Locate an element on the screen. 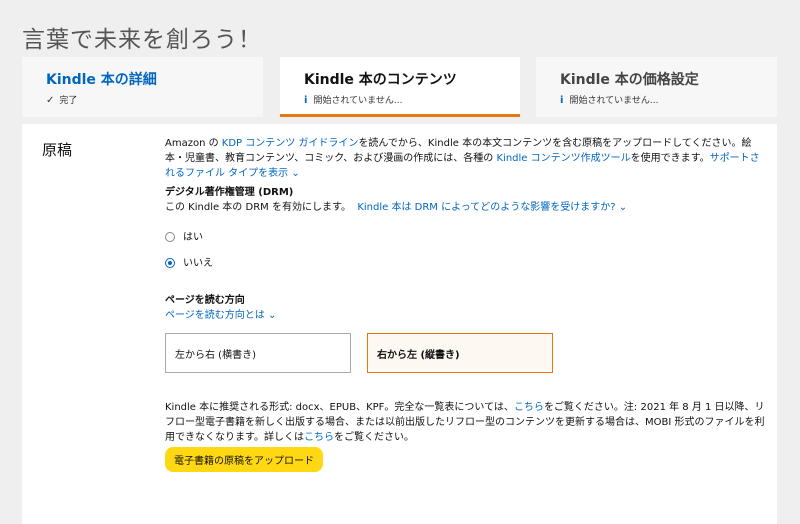  mobi-info-link: こちら is located at coordinates (319, 437).